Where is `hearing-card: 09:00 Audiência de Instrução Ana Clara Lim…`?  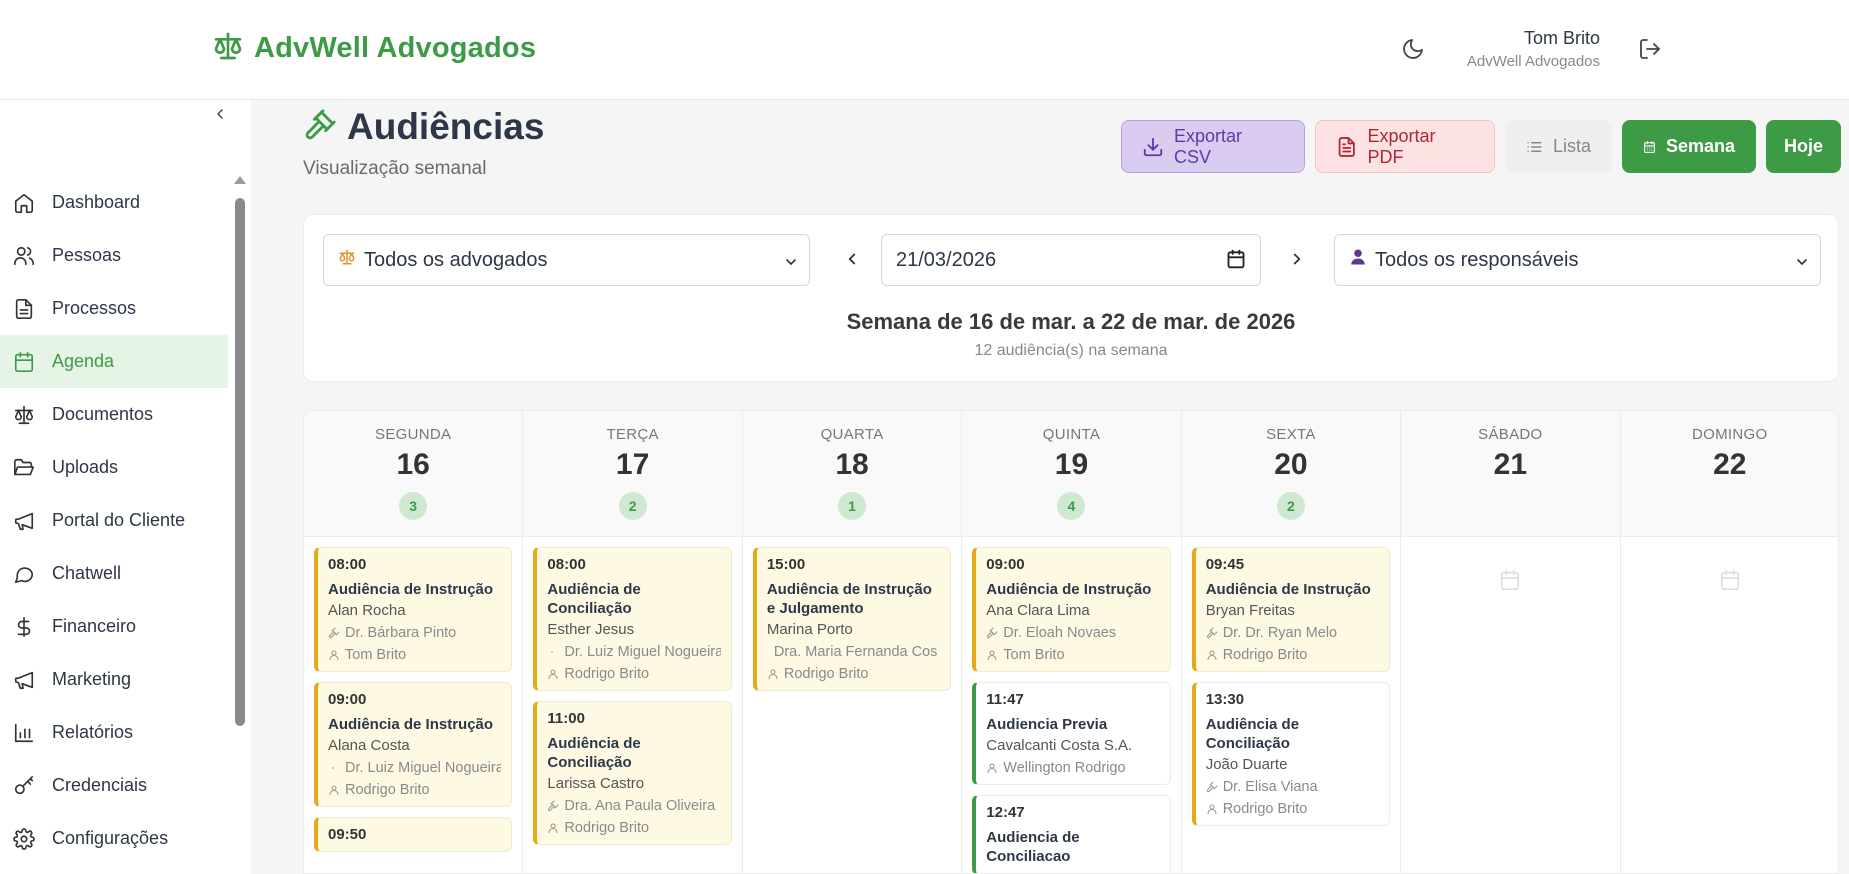 hearing-card: 09:00 Audiência de Instrução Ana Clara Lim… is located at coordinates (1071, 609).